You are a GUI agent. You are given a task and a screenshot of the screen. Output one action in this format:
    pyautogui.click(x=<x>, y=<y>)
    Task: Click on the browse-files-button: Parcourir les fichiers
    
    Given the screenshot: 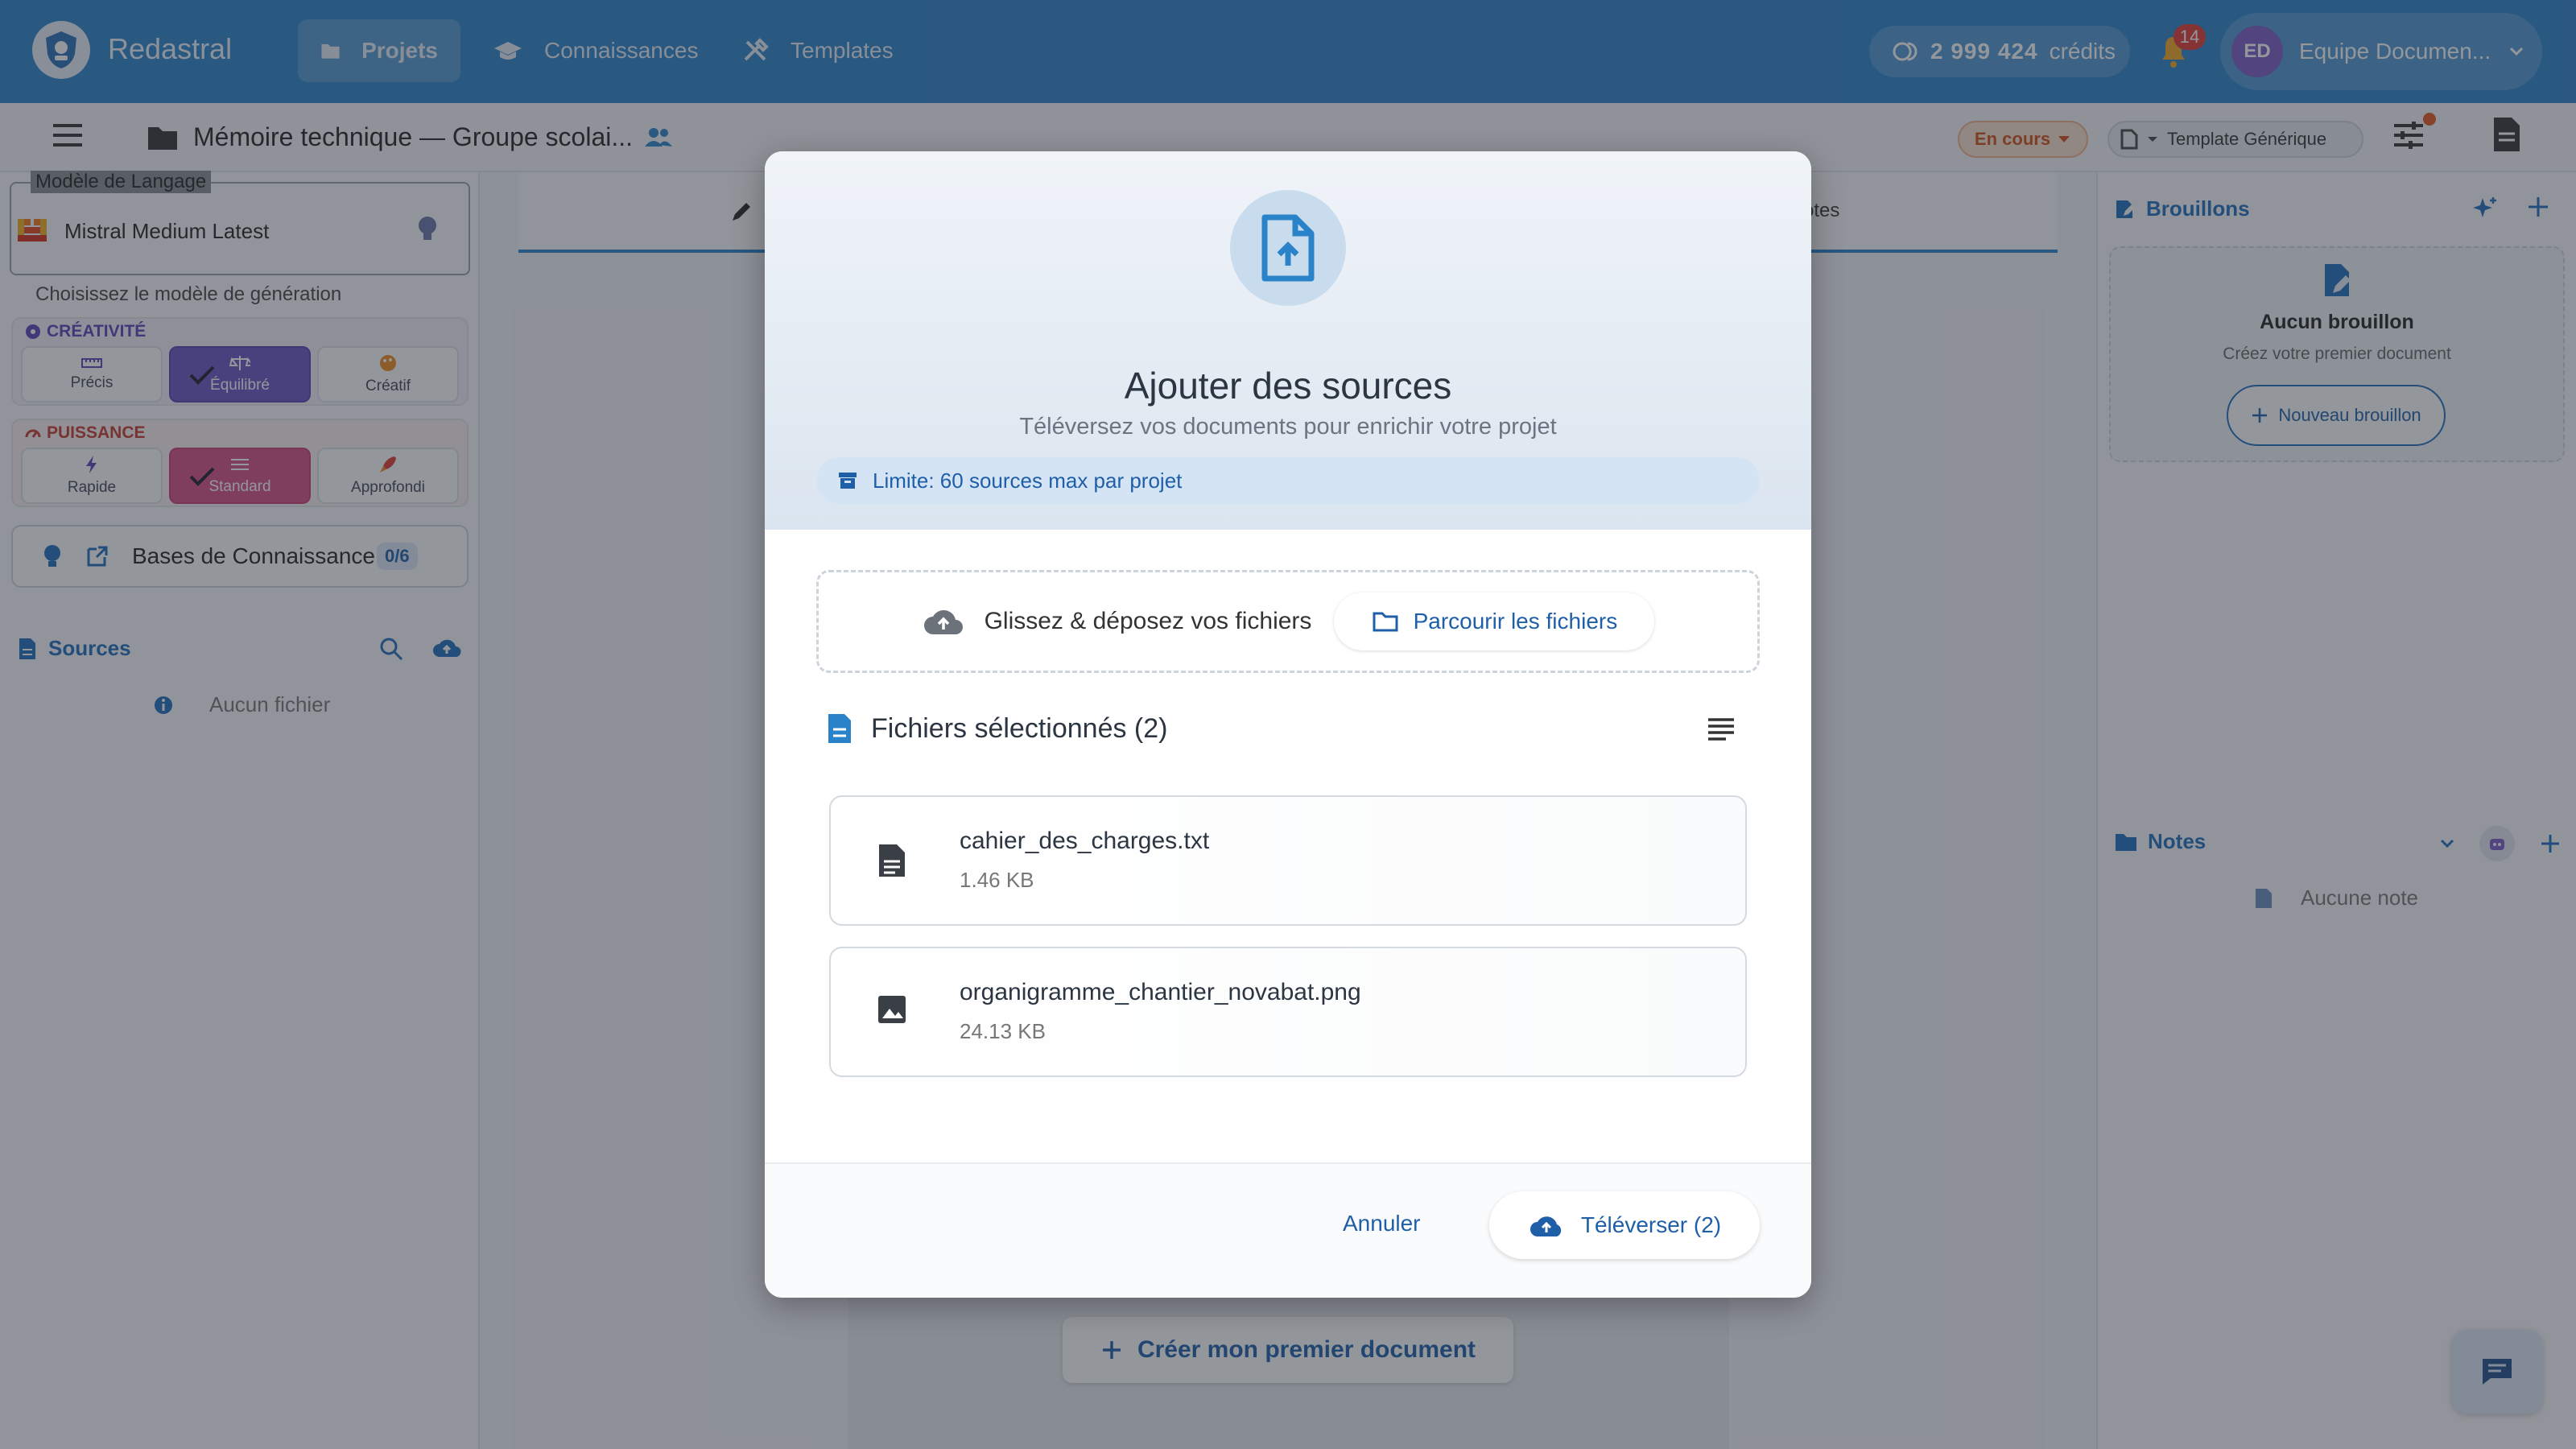 What is the action you would take?
    pyautogui.click(x=1494, y=621)
    